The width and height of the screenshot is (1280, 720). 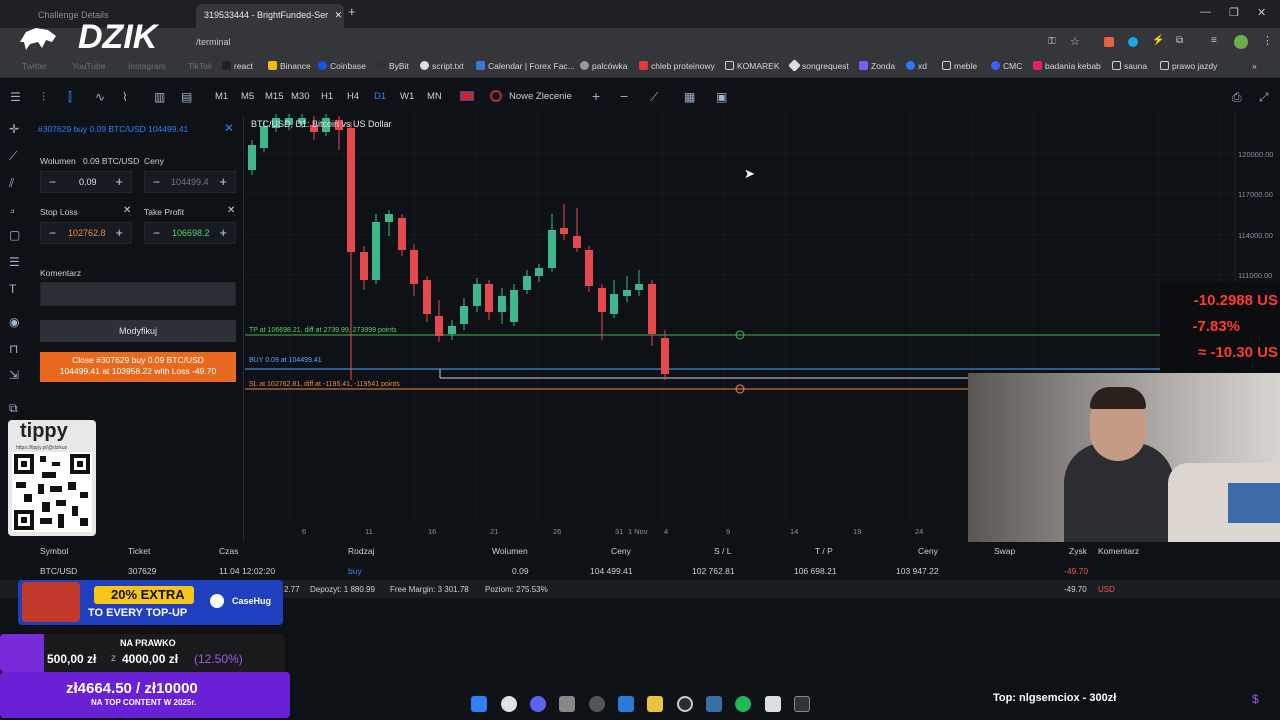 What do you see at coordinates (72, 659) in the screenshot?
I see `goal-current: 500,00 zł` at bounding box center [72, 659].